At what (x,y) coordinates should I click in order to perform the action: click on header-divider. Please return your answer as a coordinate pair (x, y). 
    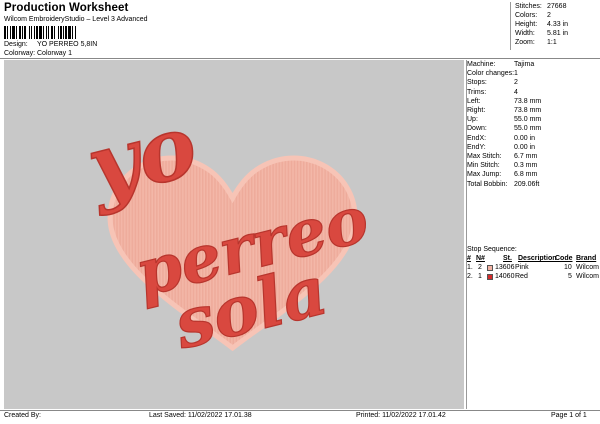
    Looking at the image, I should click on (300, 58).